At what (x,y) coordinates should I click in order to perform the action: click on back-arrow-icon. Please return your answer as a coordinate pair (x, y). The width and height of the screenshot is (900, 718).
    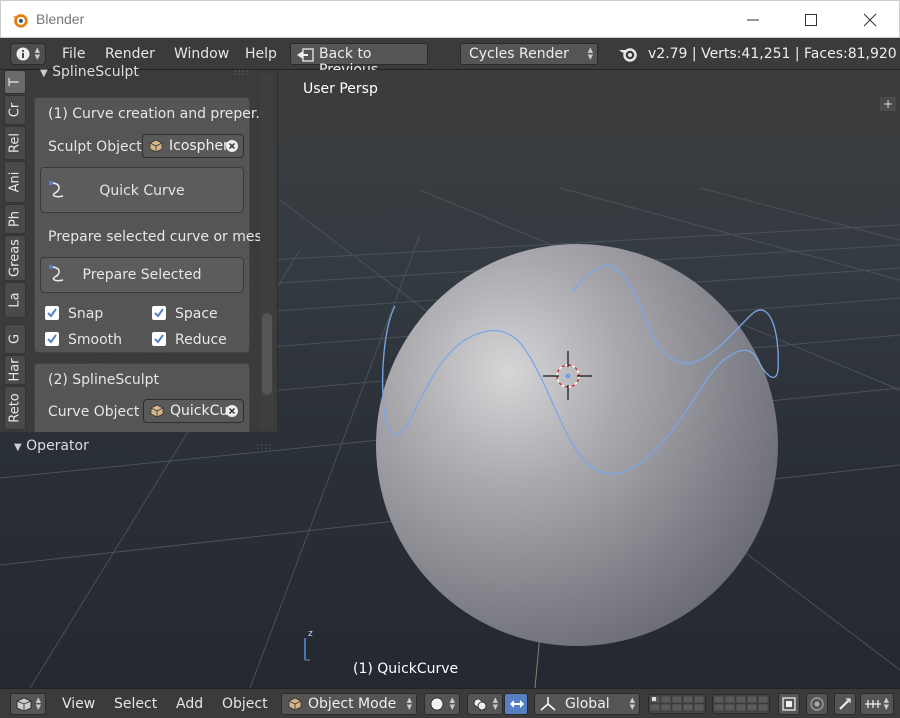
    Looking at the image, I should click on (305, 55).